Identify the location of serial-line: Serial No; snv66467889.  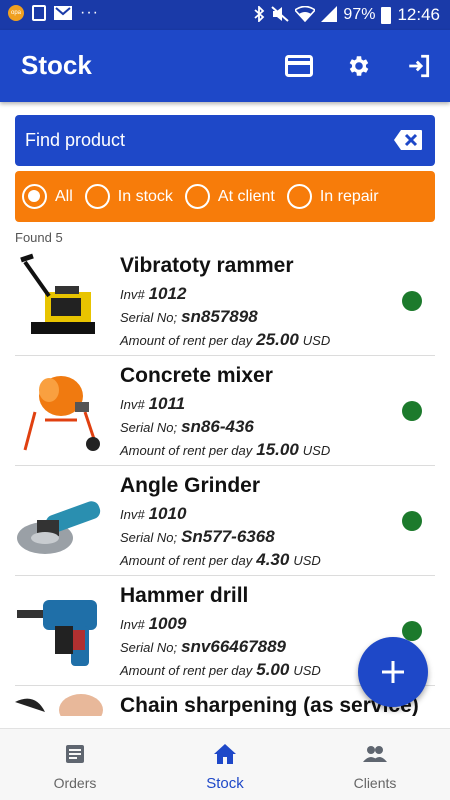
(203, 647).